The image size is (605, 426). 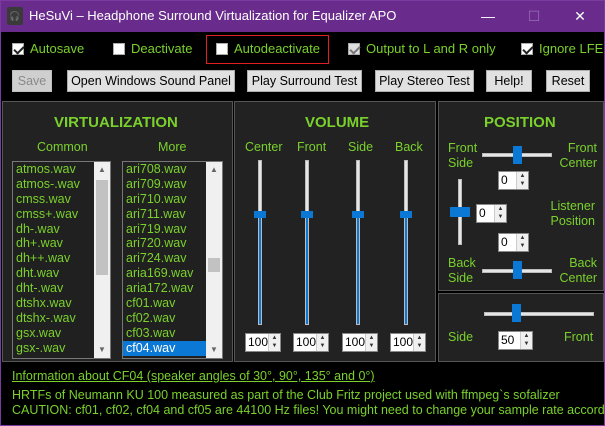 I want to click on side-front-front-label: Front, so click(x=579, y=337).